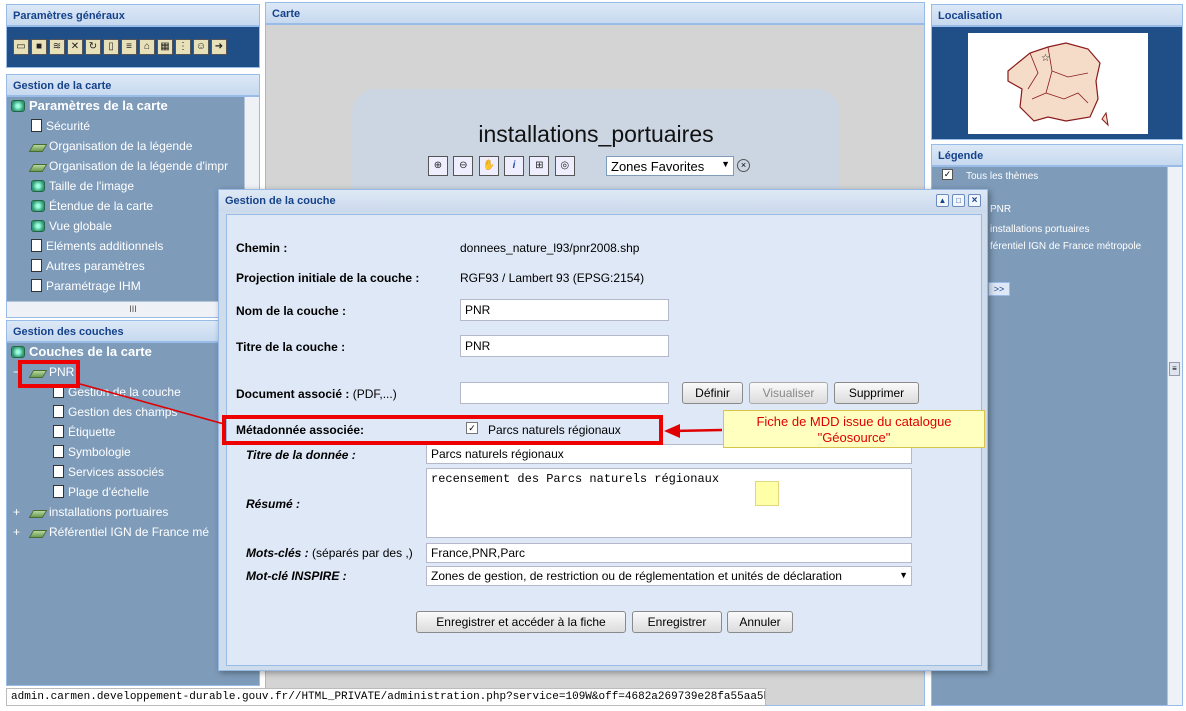 This screenshot has width=1186, height=711. I want to click on annotation-arrows, so click(401, 410).